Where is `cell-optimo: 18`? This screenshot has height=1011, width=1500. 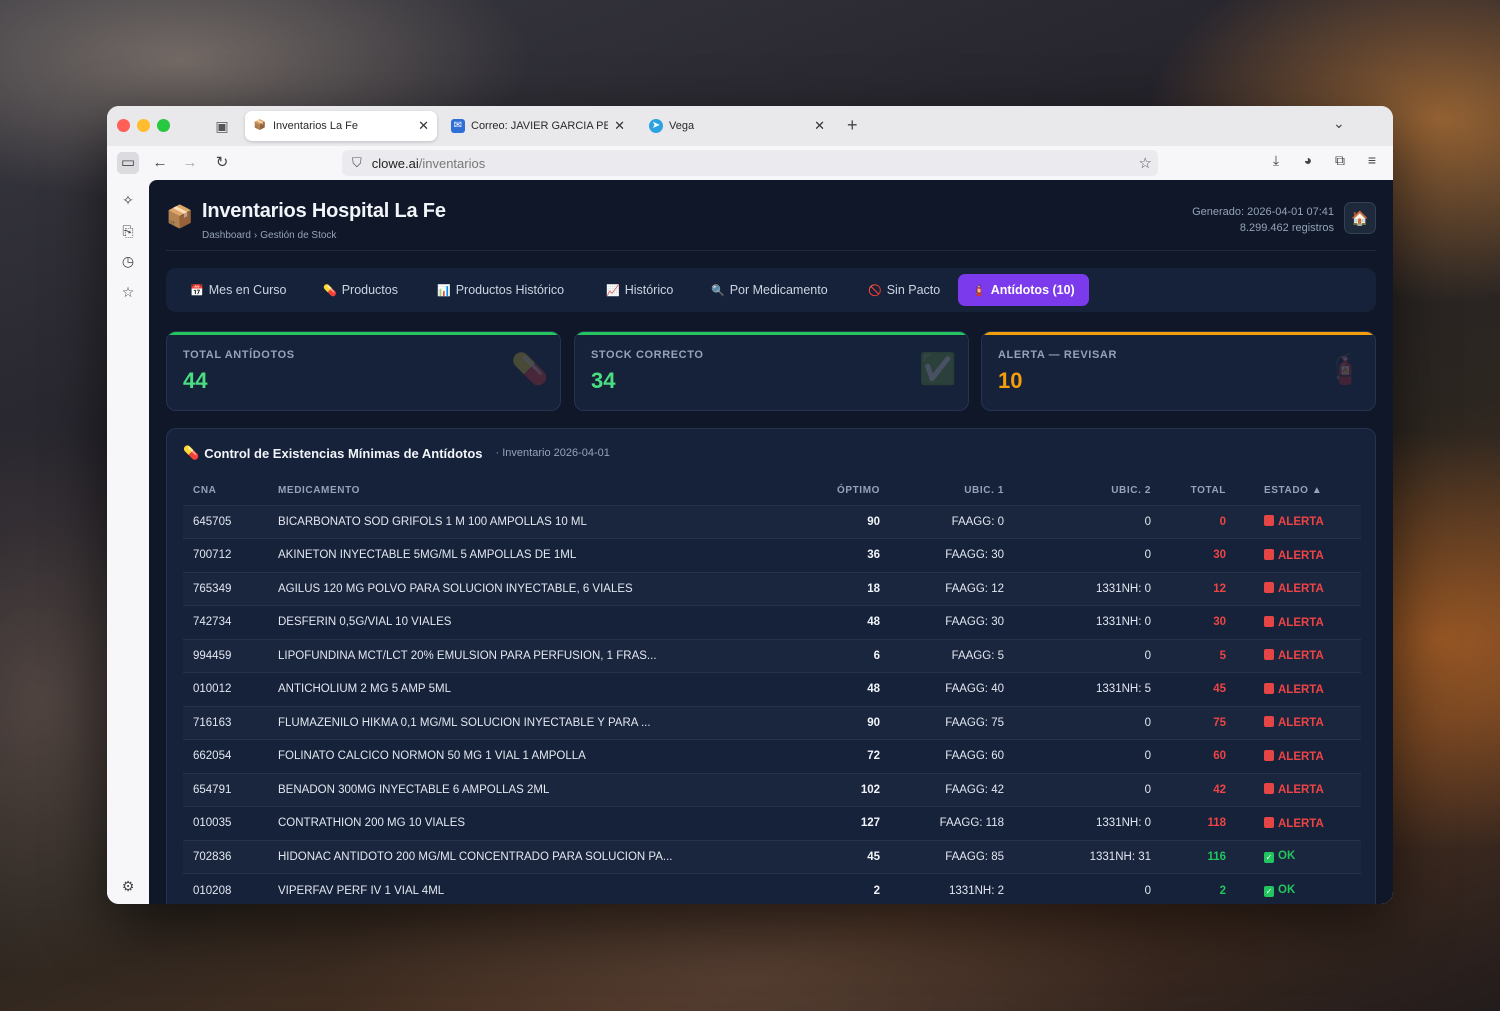 cell-optimo: 18 is located at coordinates (819, 588).